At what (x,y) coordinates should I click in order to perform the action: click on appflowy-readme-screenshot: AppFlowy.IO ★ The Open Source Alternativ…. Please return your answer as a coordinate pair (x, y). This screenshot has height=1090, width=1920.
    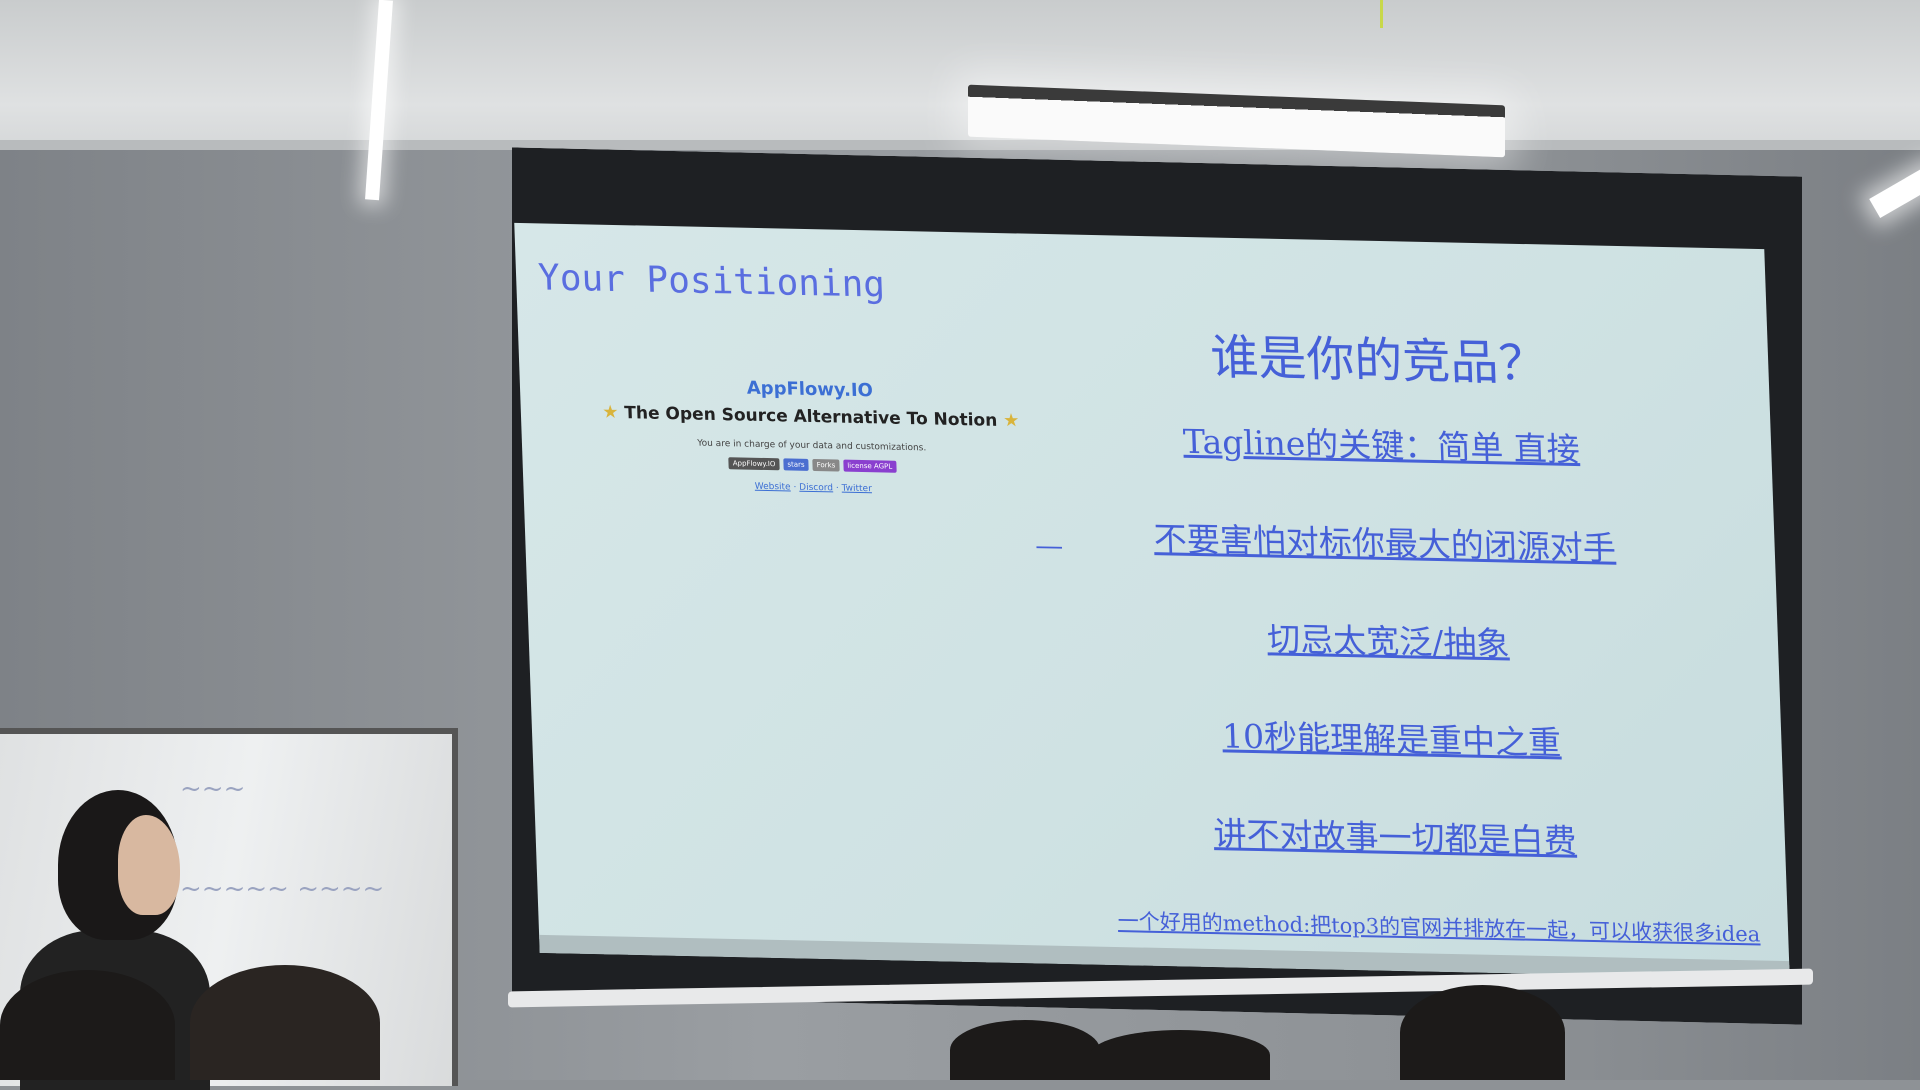
    Looking at the image, I should click on (811, 436).